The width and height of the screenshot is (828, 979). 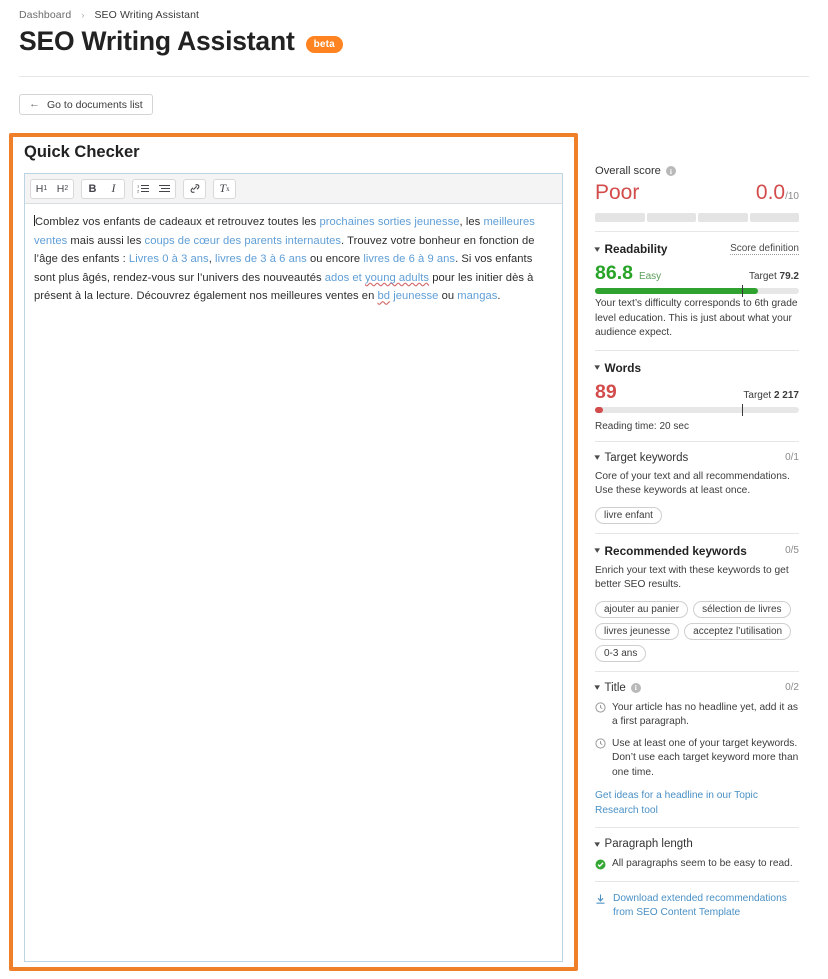 I want to click on readability-value: 86.8, so click(x=614, y=273).